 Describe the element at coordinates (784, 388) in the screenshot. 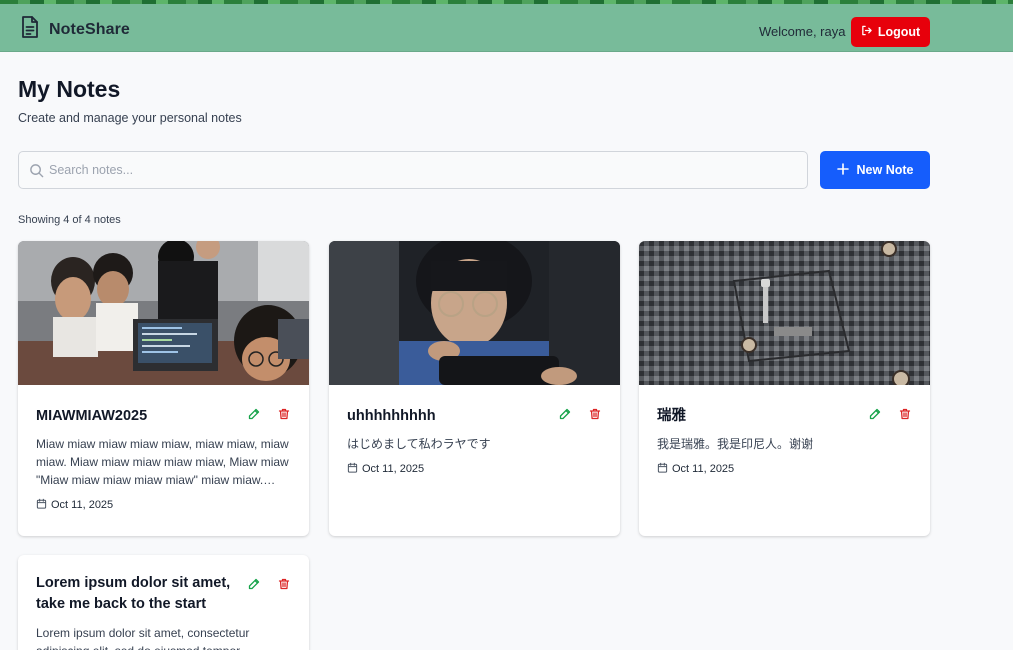

I see `note-card: 瑞雅 我是瑞雅。我是印尼人。谢谢 Oct 11, 2025` at that location.